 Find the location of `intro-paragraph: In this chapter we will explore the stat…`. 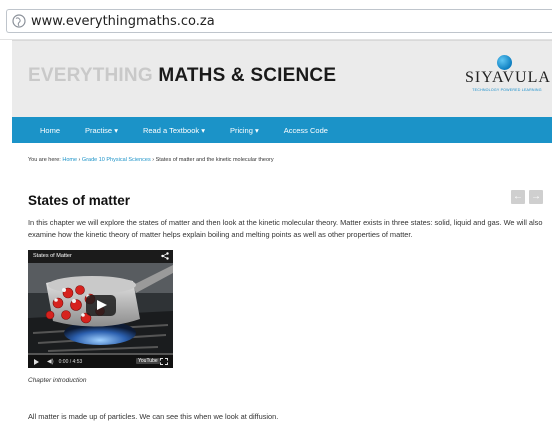

intro-paragraph: In this chapter we will explore the stat… is located at coordinates (285, 228).